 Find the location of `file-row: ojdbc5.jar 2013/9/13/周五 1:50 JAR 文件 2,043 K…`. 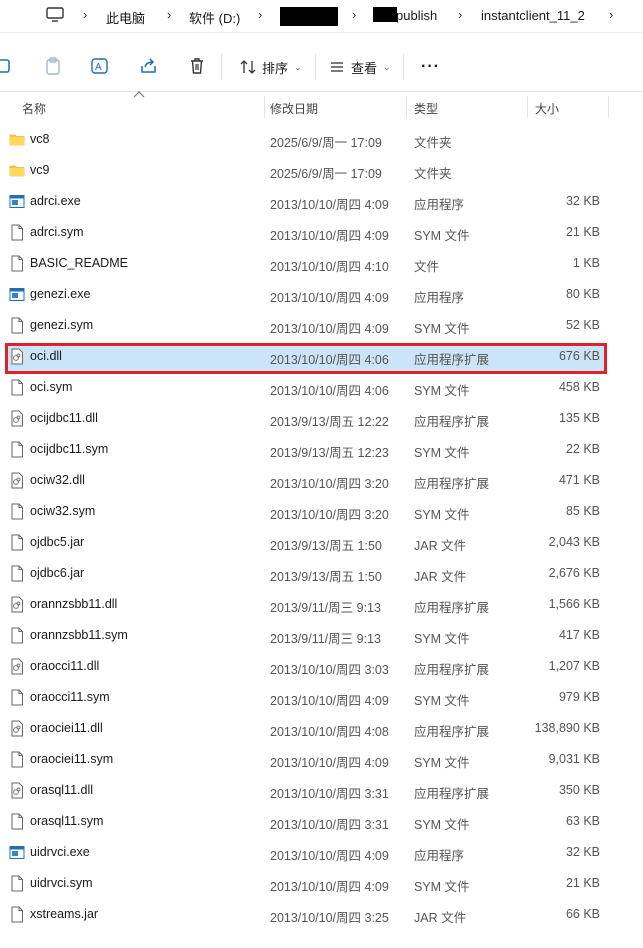

file-row: ojdbc5.jar 2013/9/13/周五 1:50 JAR 文件 2,043 K… is located at coordinates (321, 542).